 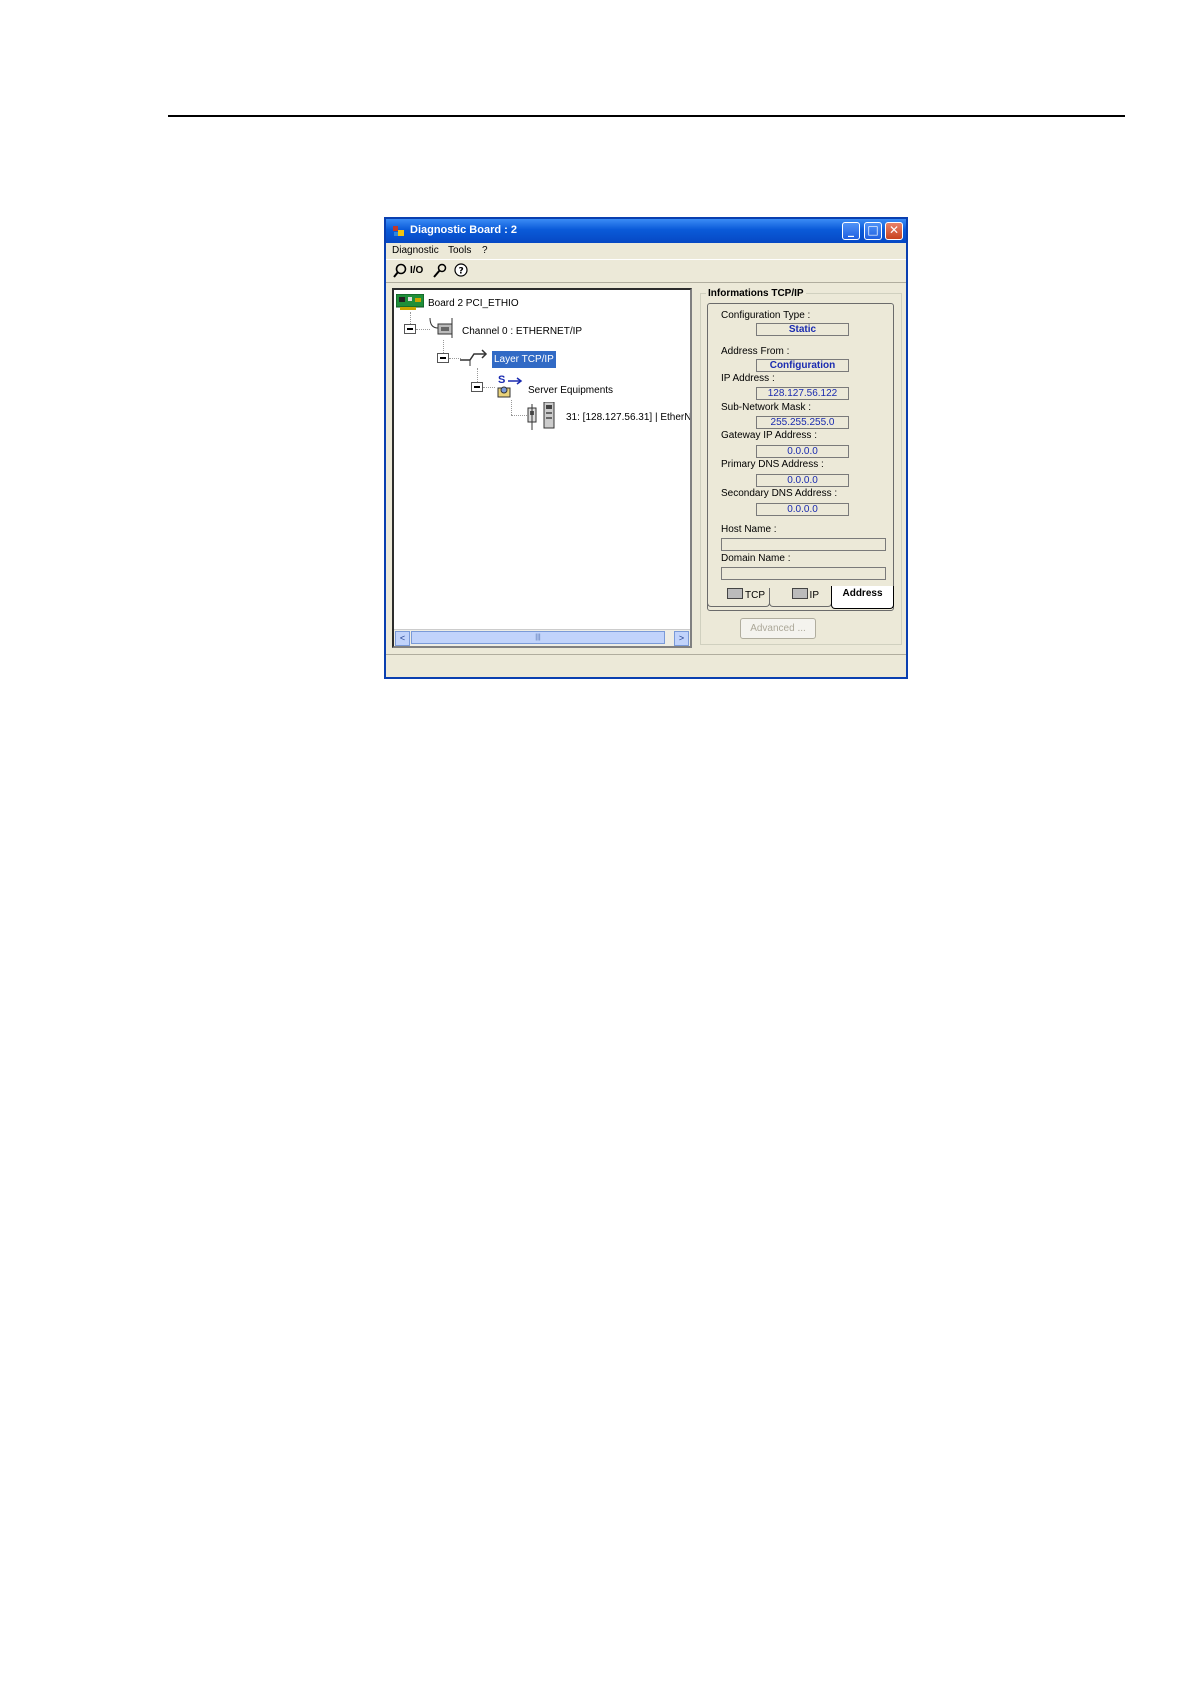 What do you see at coordinates (802, 393) in the screenshot?
I see `ip-address-value: 128.127.56.122` at bounding box center [802, 393].